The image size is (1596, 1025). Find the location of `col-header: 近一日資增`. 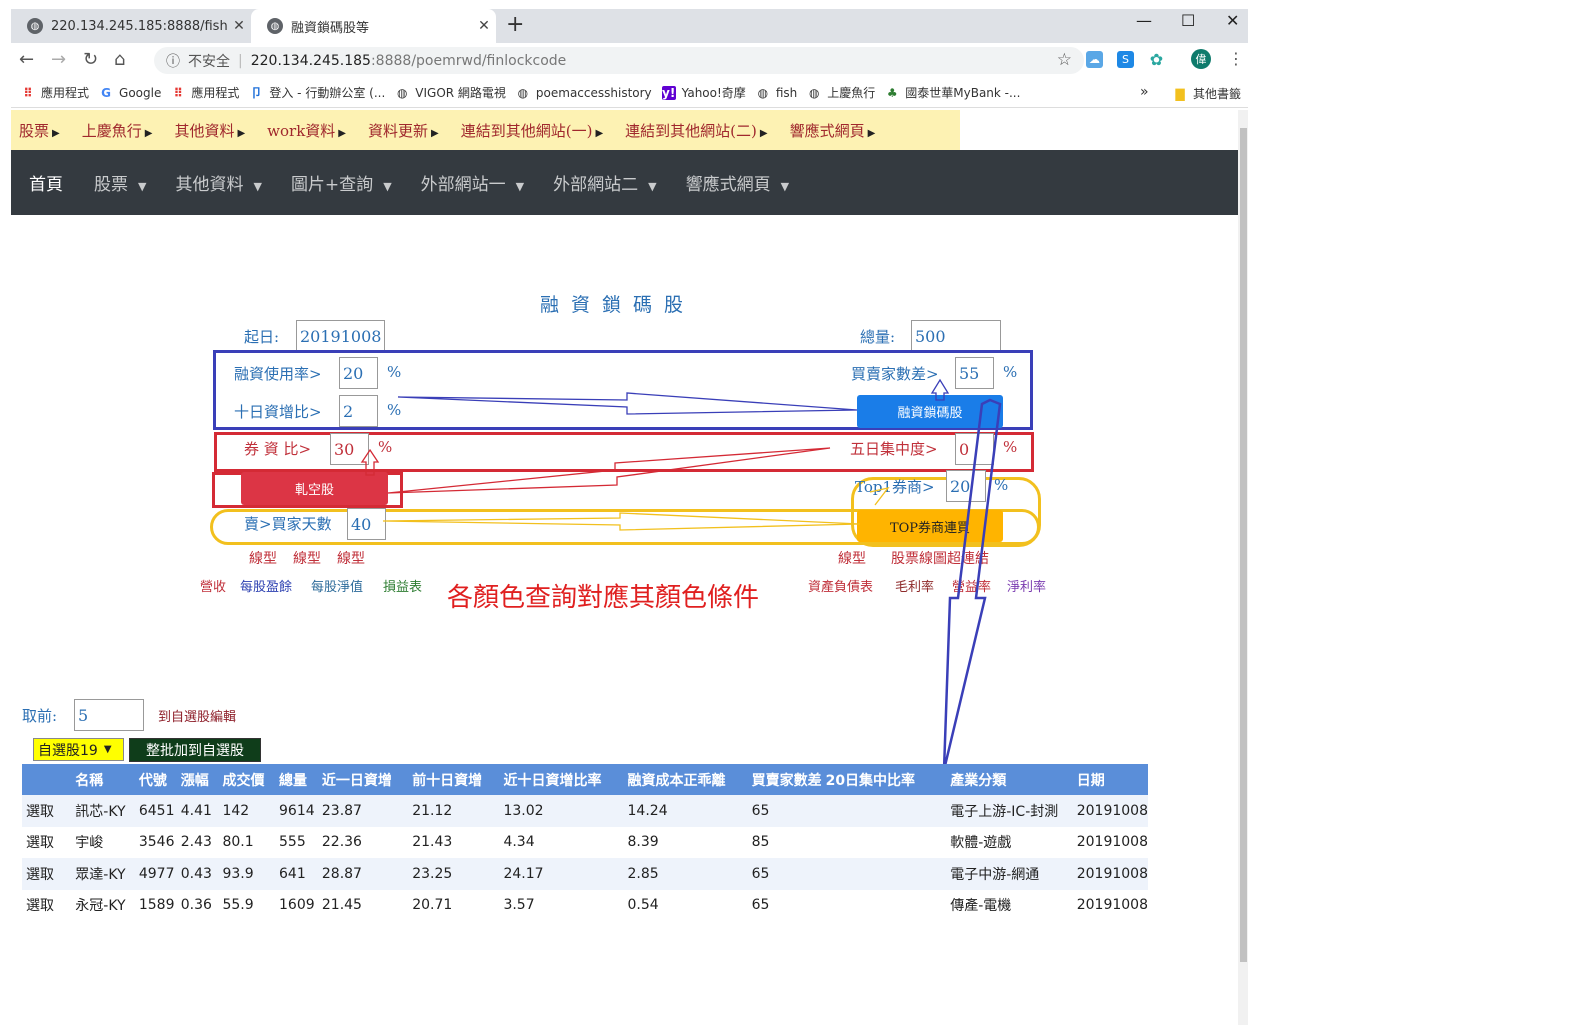

col-header: 近一日資增 is located at coordinates (363, 779).